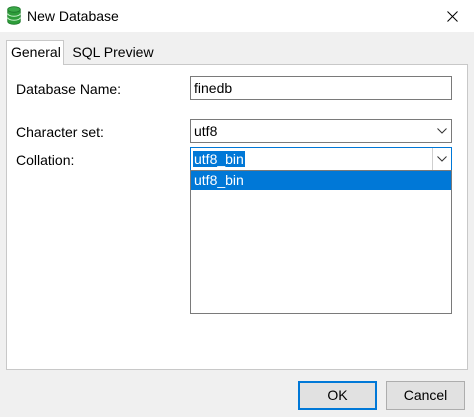 This screenshot has height=417, width=474. What do you see at coordinates (337, 395) in the screenshot?
I see `ok-button: OK` at bounding box center [337, 395].